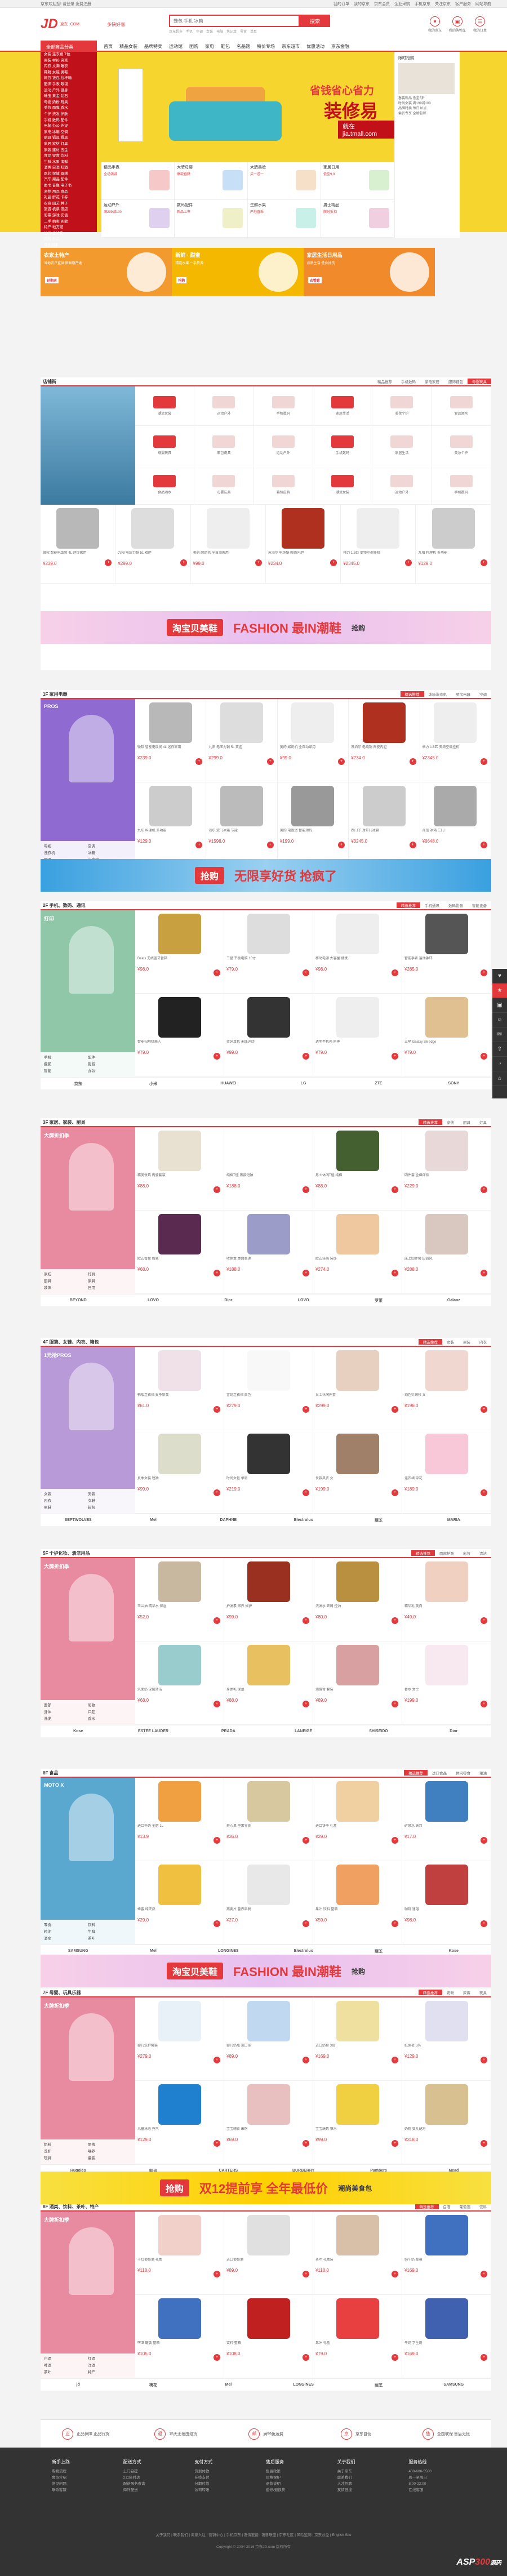 The image size is (507, 2576). Describe the element at coordinates (480, 24) in the screenshot. I see `header-shortcut: ☰ 我的订单` at that location.